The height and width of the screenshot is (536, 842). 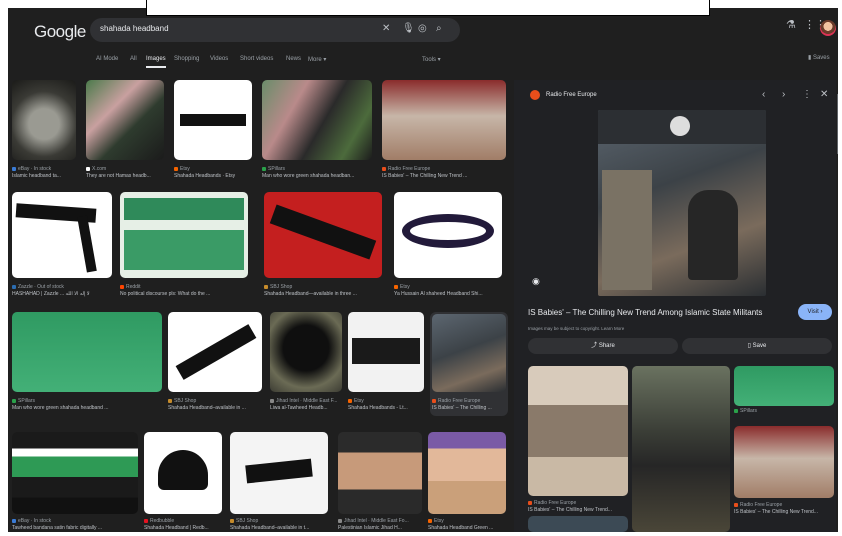 What do you see at coordinates (763, 94) in the screenshot?
I see `previous-icon: ‹` at bounding box center [763, 94].